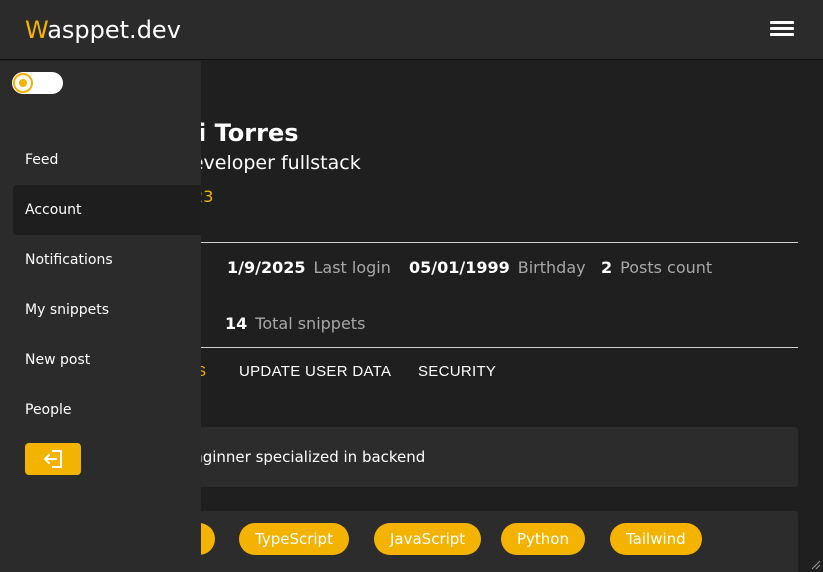  What do you see at coordinates (607, 267) in the screenshot?
I see `stat-value: 2` at bounding box center [607, 267].